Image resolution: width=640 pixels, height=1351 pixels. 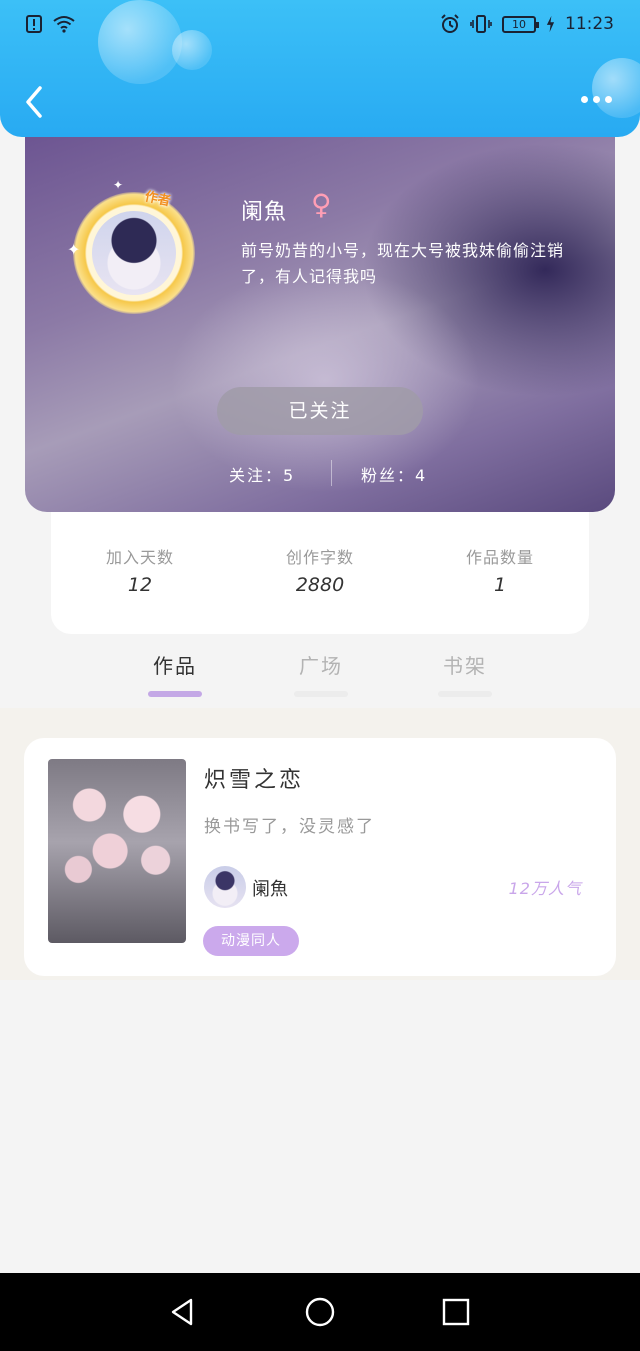 What do you see at coordinates (499, 557) in the screenshot?
I see `counter-label: 作品数量` at bounding box center [499, 557].